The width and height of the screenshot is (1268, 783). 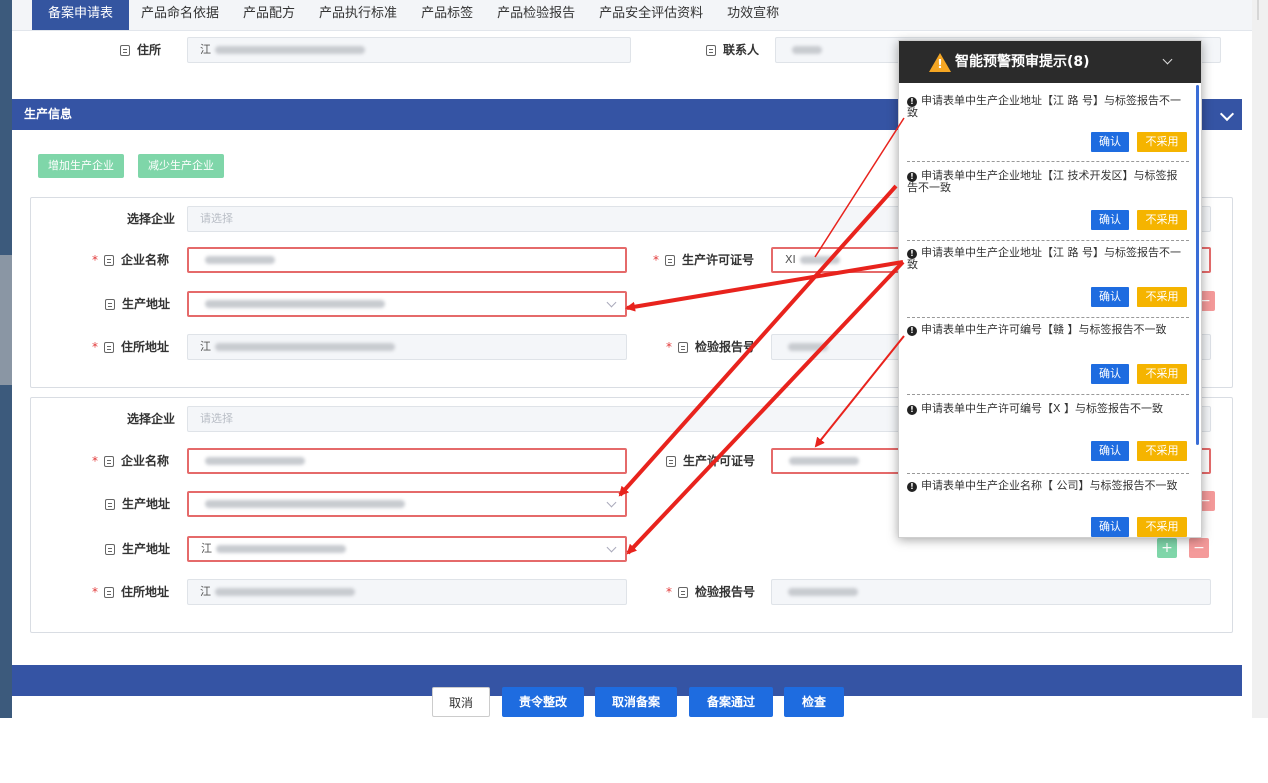 I want to click on cancel-button: 取消, so click(x=461, y=702).